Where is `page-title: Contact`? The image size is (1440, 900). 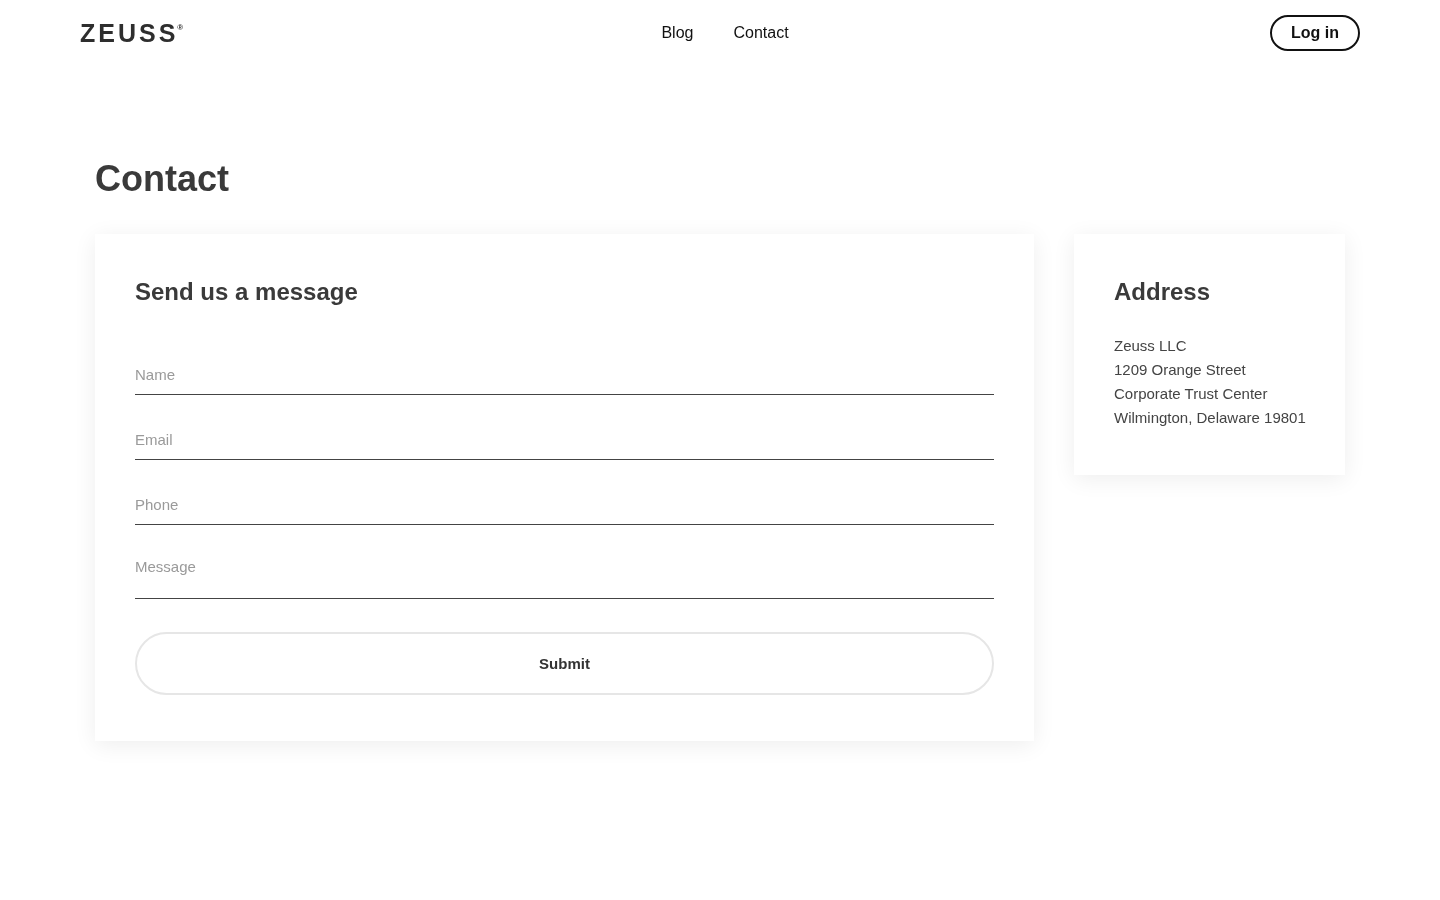
page-title: Contact is located at coordinates (162, 179).